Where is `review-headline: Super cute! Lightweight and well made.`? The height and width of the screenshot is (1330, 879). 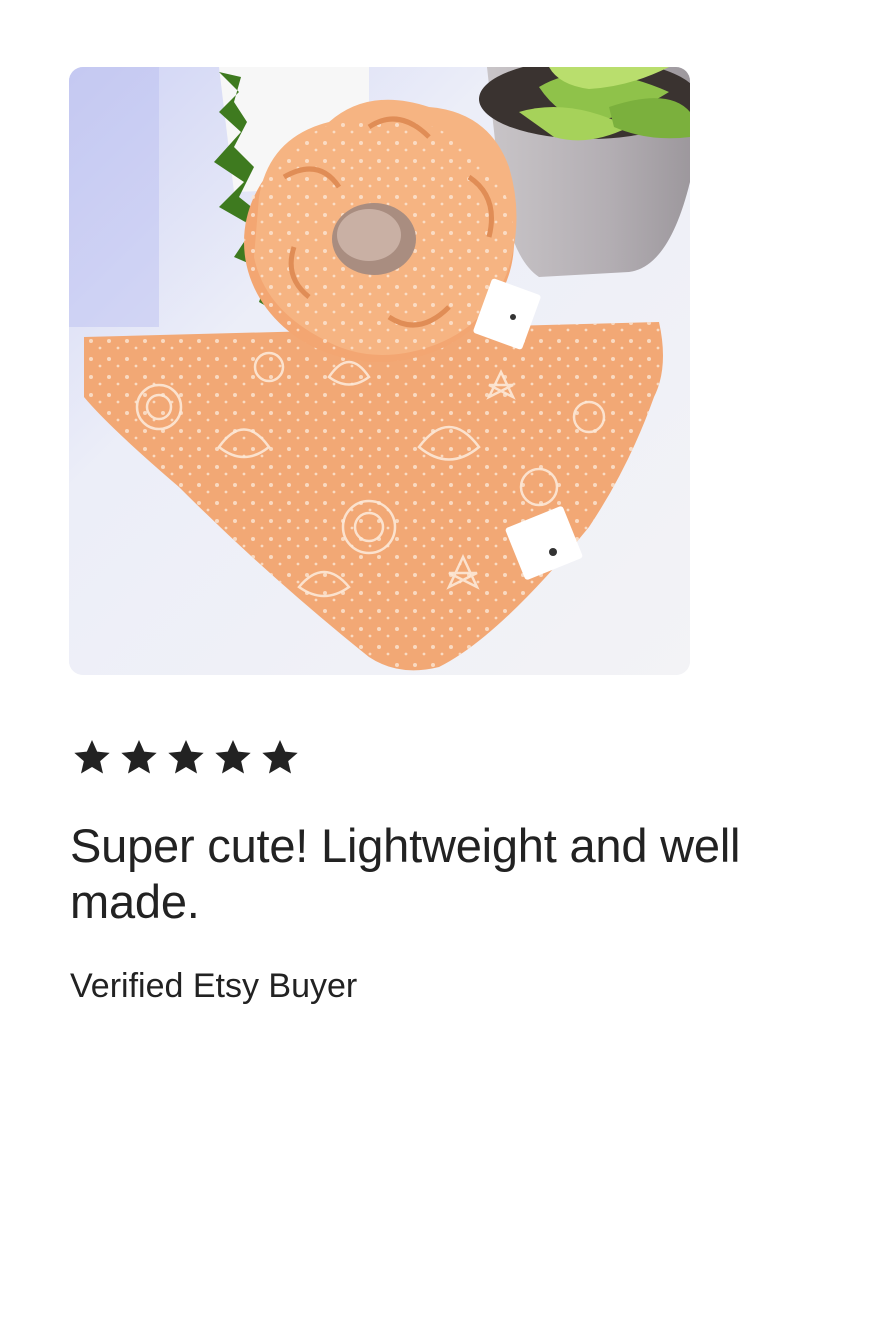 review-headline: Super cute! Lightweight and well made. is located at coordinates (405, 873).